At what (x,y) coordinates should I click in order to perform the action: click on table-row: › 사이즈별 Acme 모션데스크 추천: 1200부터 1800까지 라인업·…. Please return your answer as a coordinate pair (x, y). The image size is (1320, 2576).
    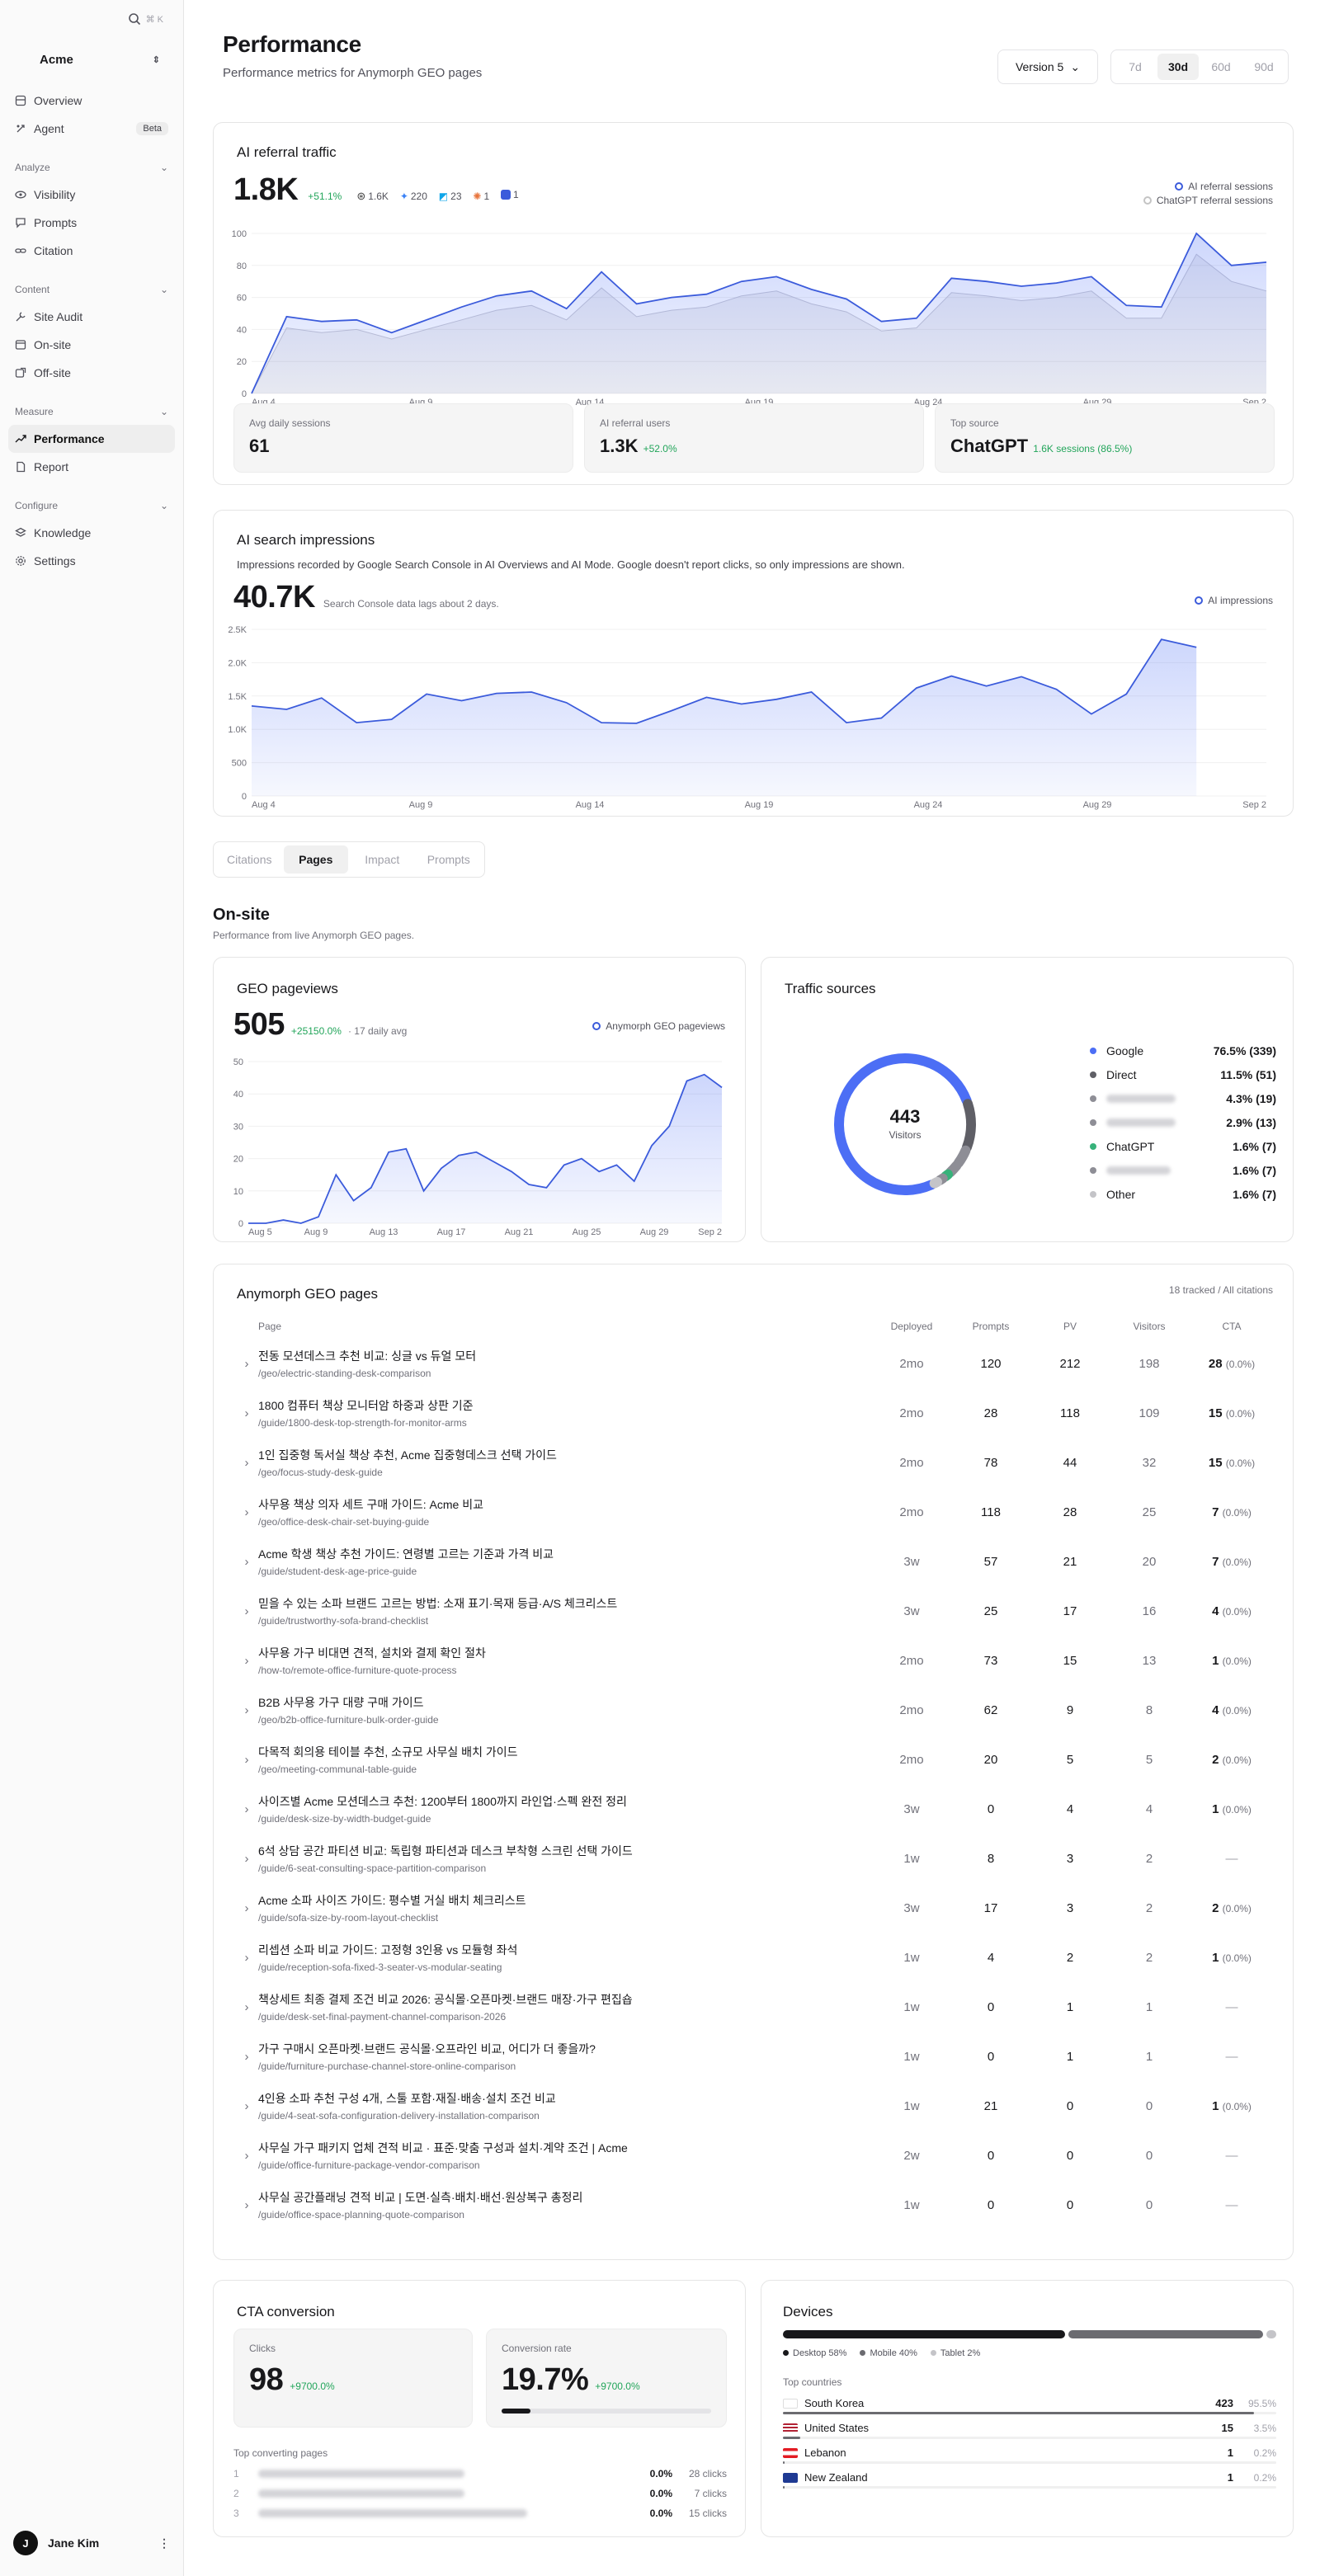
    Looking at the image, I should click on (755, 1809).